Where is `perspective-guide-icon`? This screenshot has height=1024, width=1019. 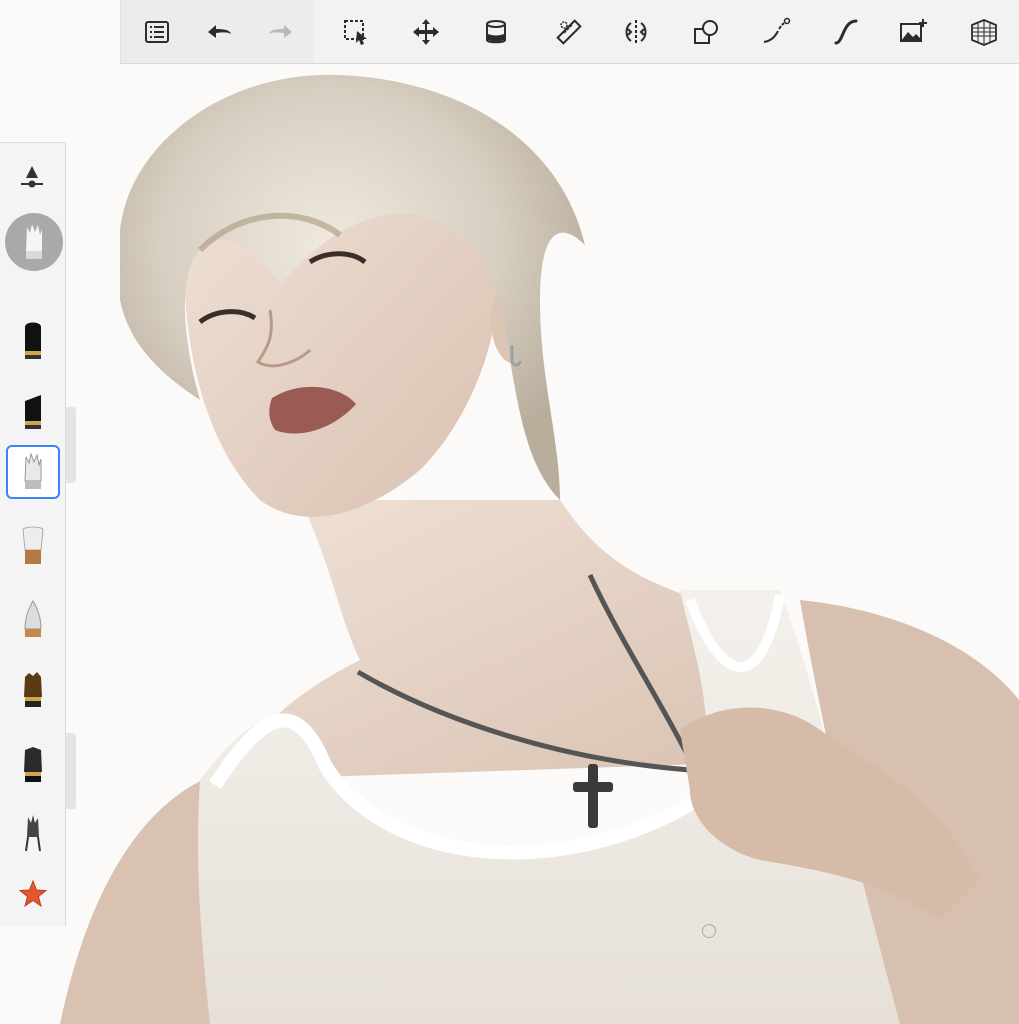 perspective-guide-icon is located at coordinates (984, 32).